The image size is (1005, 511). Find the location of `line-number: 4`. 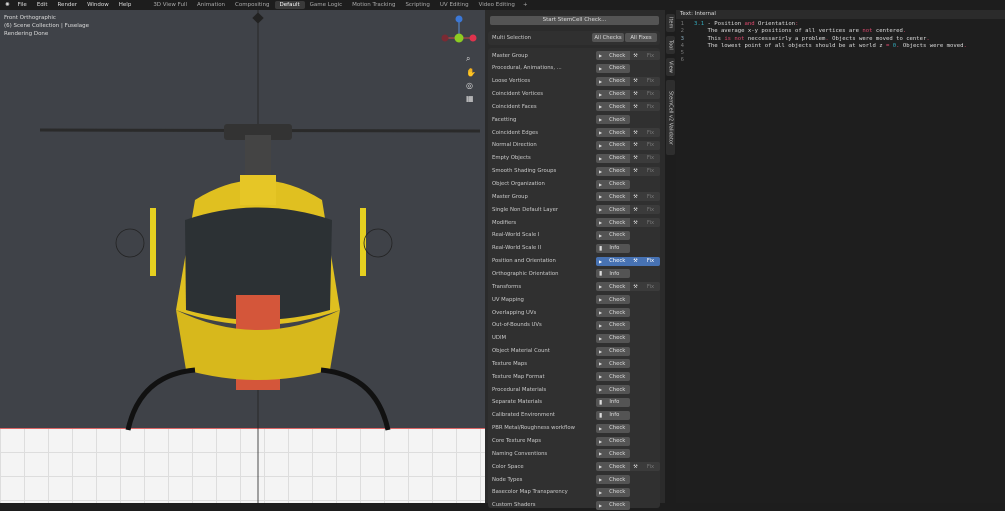

line-number: 4 is located at coordinates (682, 45).